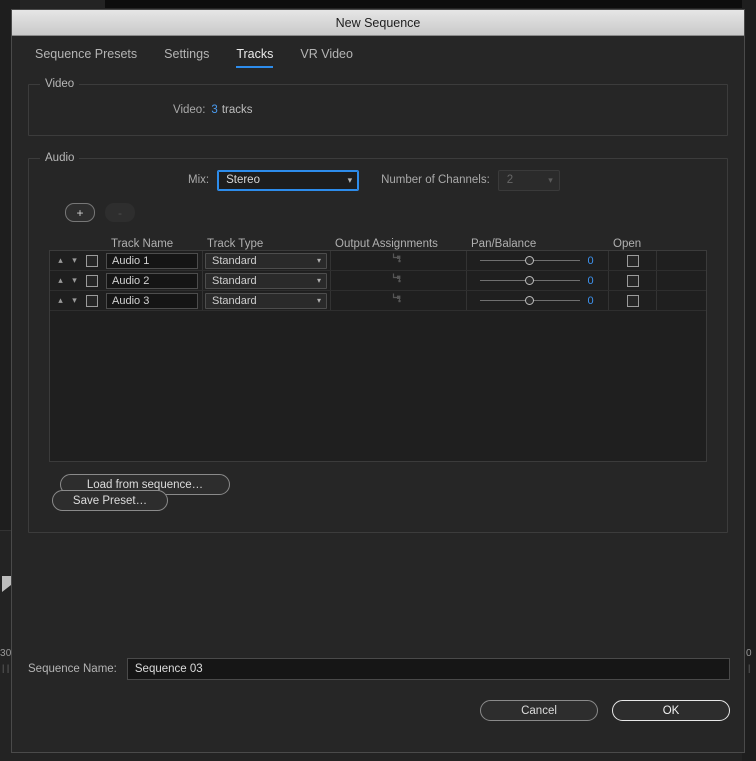 The width and height of the screenshot is (756, 761). Describe the element at coordinates (86, 57) in the screenshot. I see `tab-sequence-presets: Sequence Presets` at that location.